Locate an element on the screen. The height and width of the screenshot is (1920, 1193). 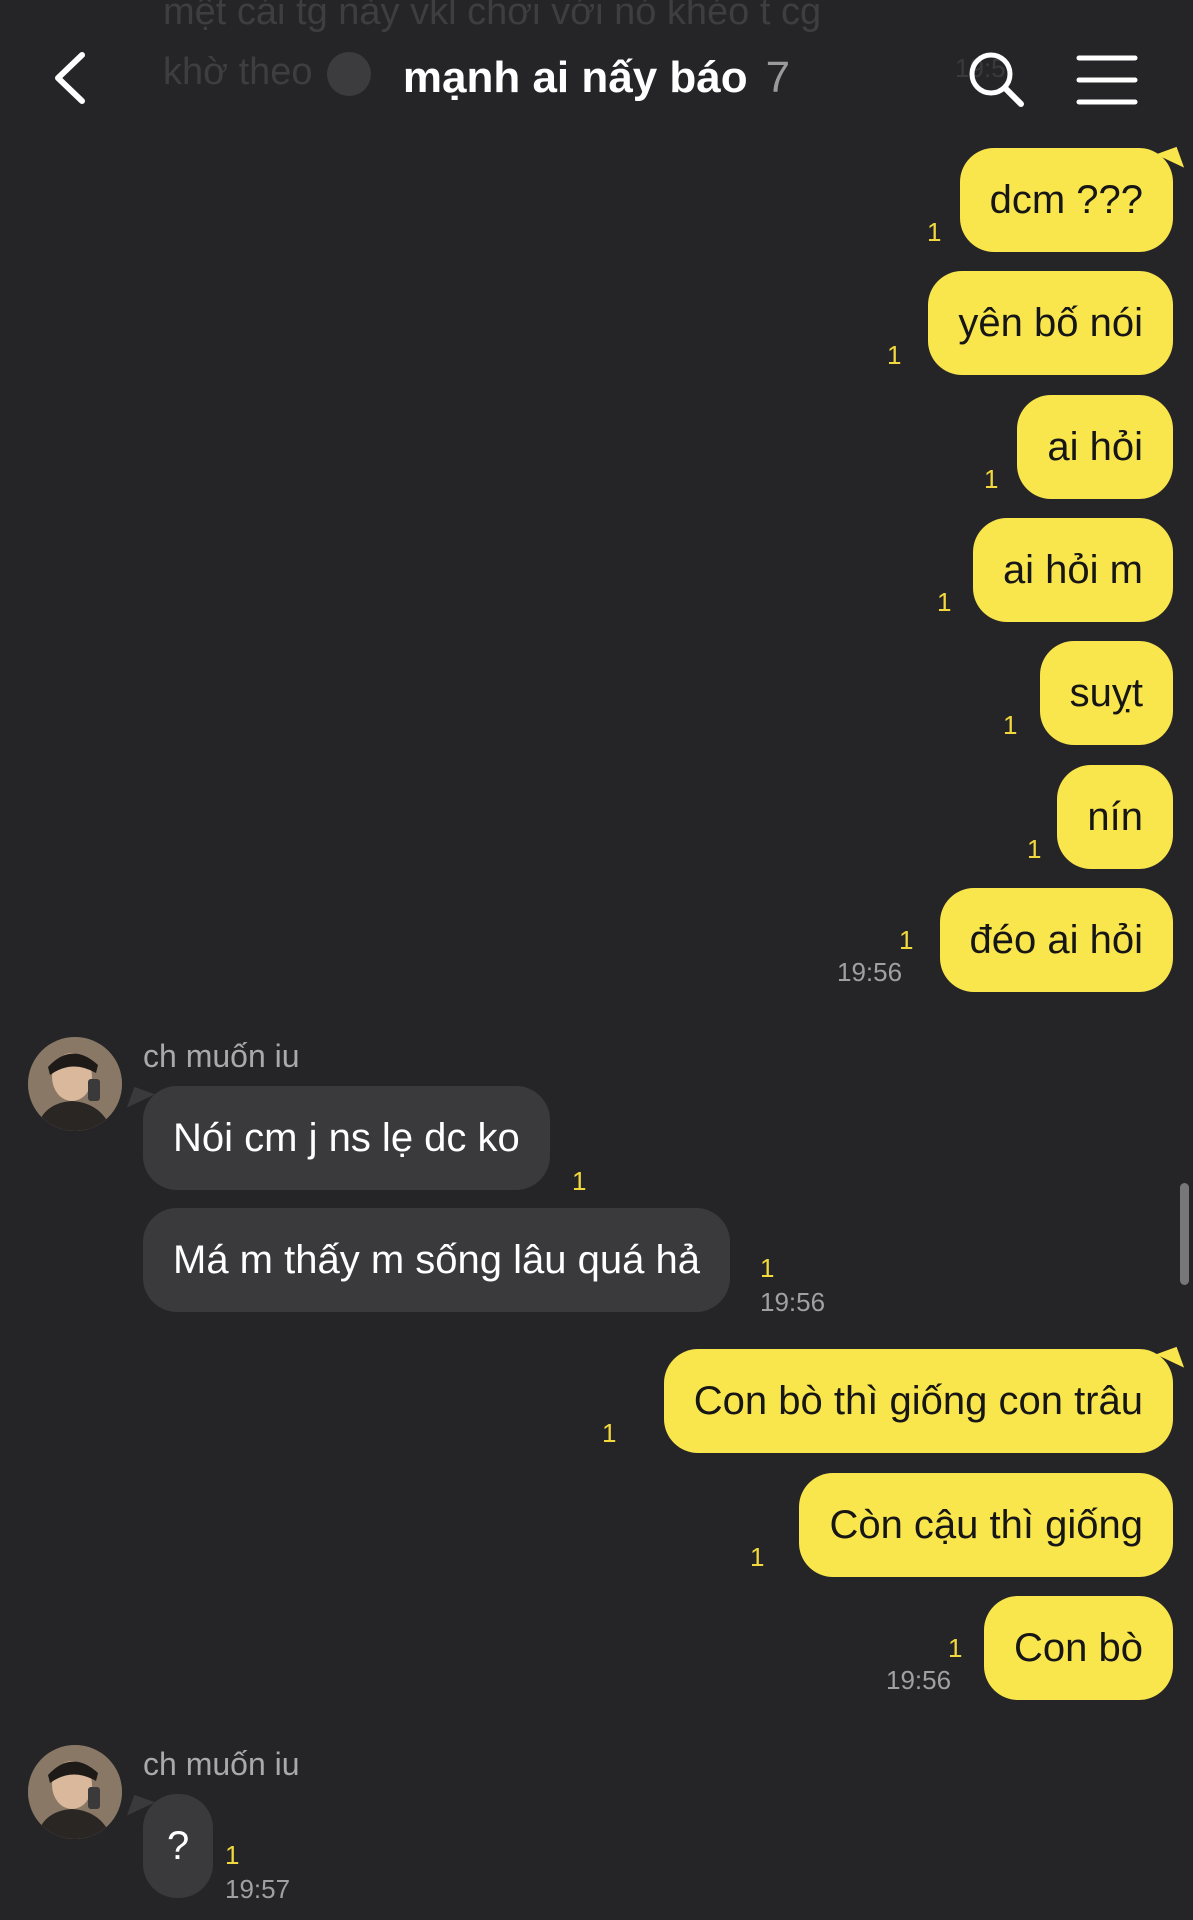
my-message-bubble: suỵt is located at coordinates (1106, 693).